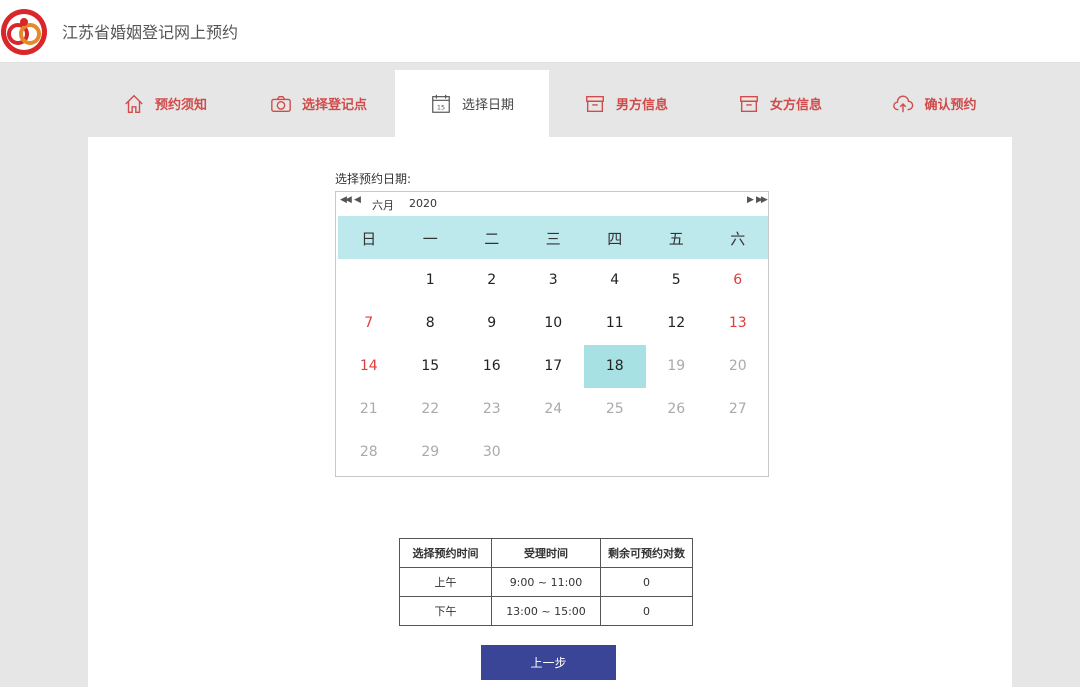 The width and height of the screenshot is (1080, 687). What do you see at coordinates (357, 200) in the screenshot?
I see `prev-month-icon: ◀` at bounding box center [357, 200].